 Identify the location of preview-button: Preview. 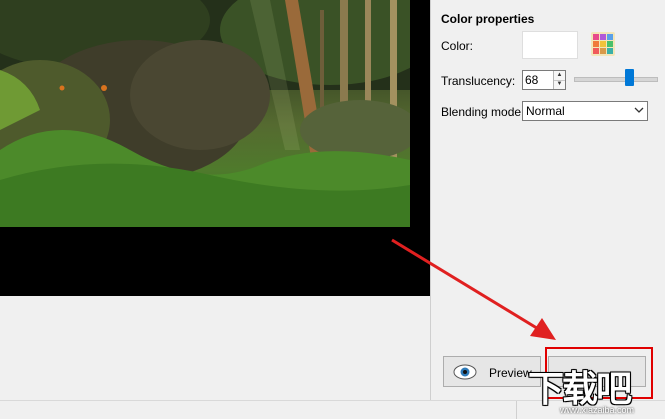
(492, 371).